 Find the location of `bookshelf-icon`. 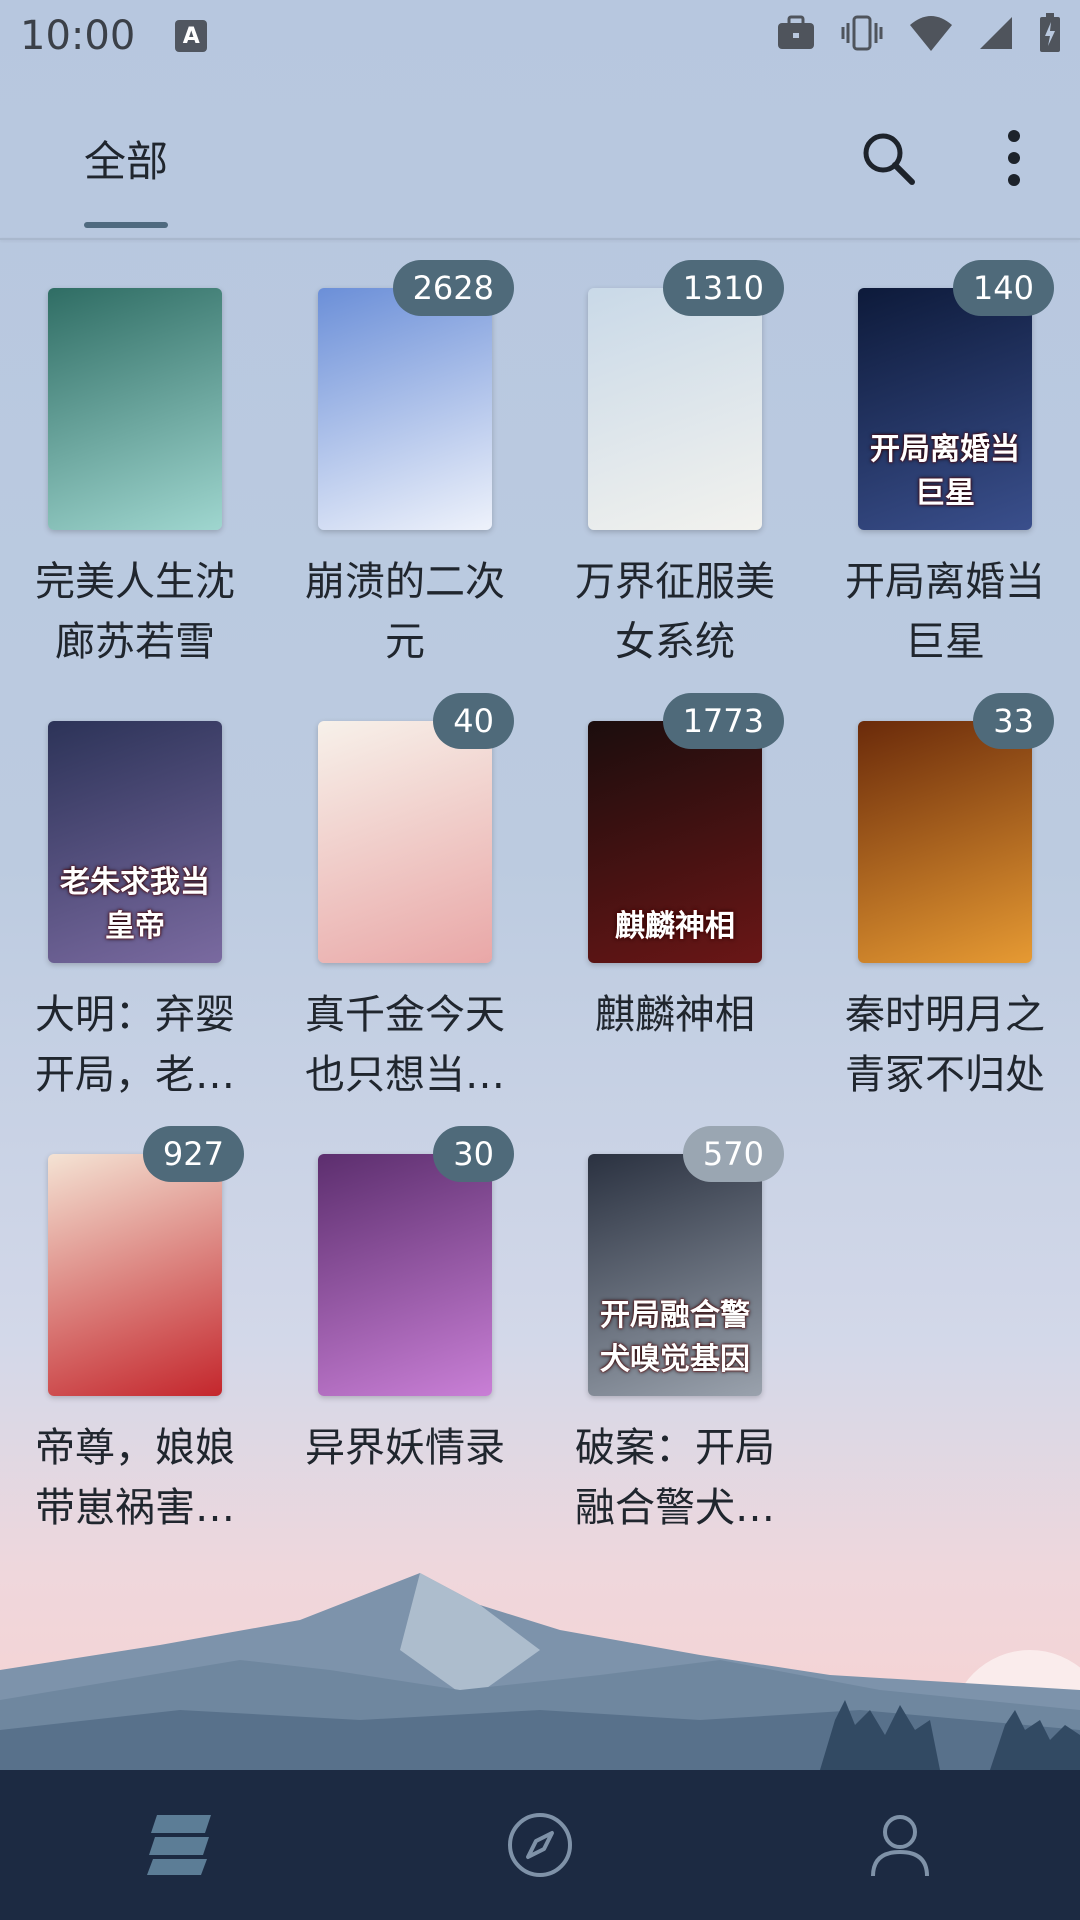

bookshelf-icon is located at coordinates (179, 1845).